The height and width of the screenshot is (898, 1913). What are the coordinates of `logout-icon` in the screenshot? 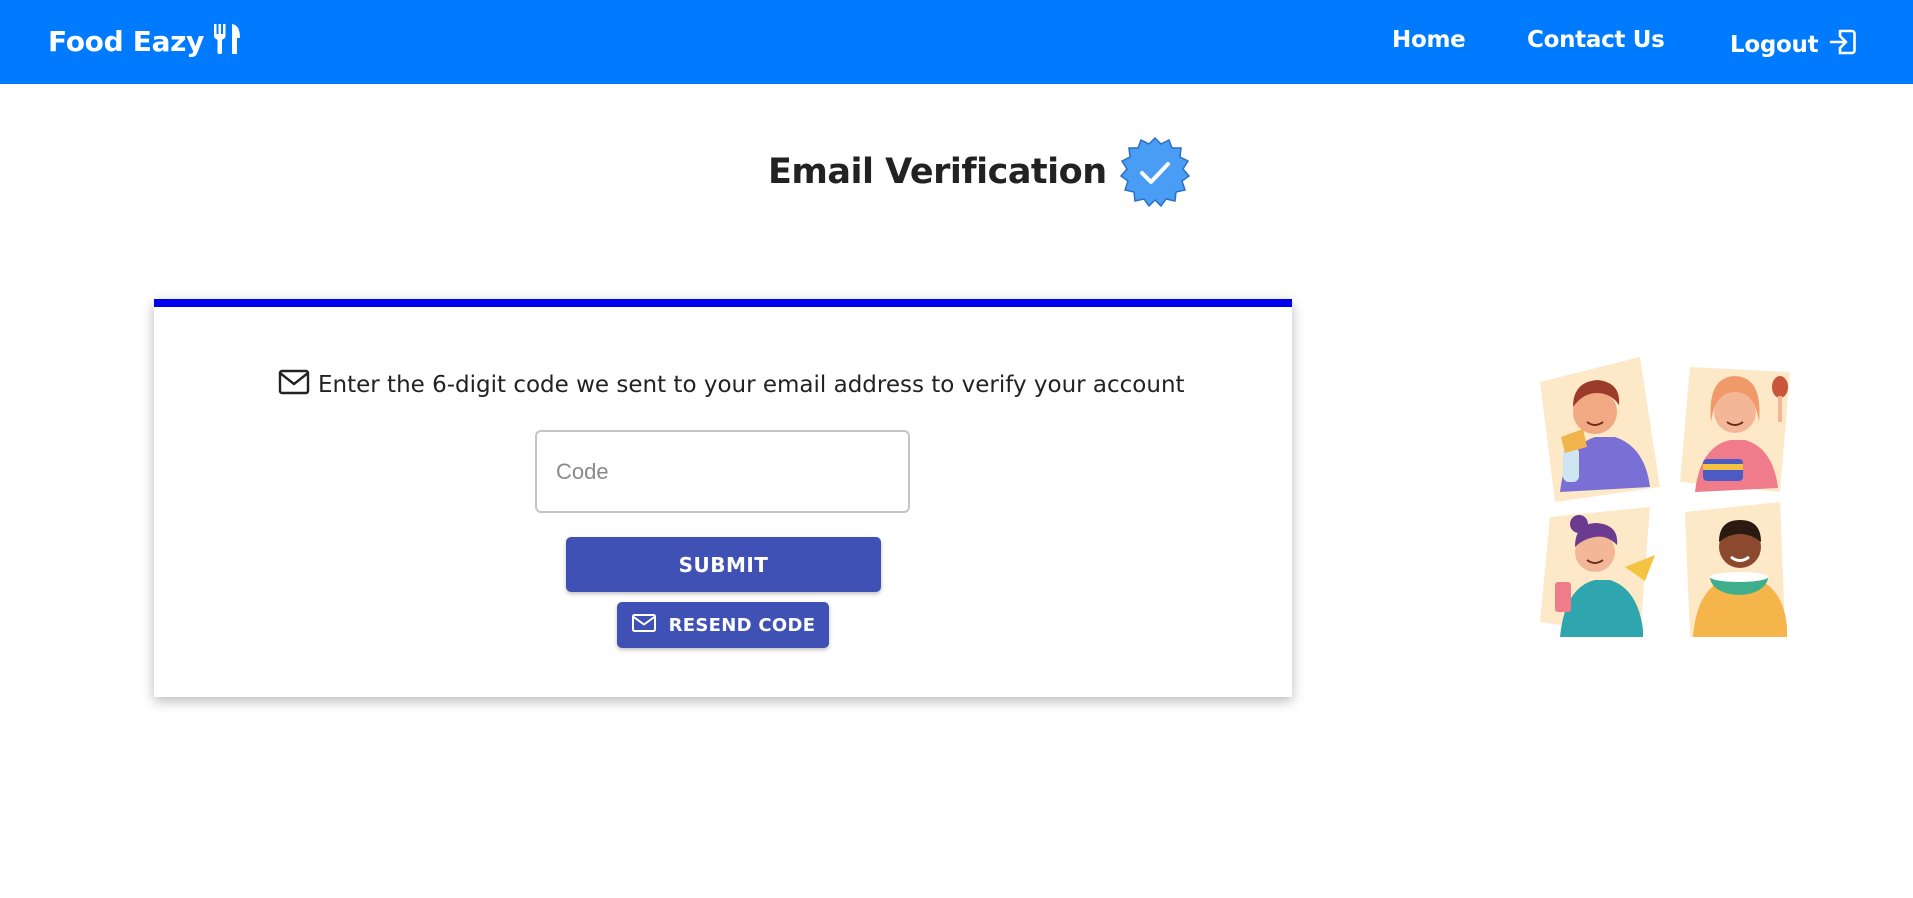 It's located at (1843, 45).